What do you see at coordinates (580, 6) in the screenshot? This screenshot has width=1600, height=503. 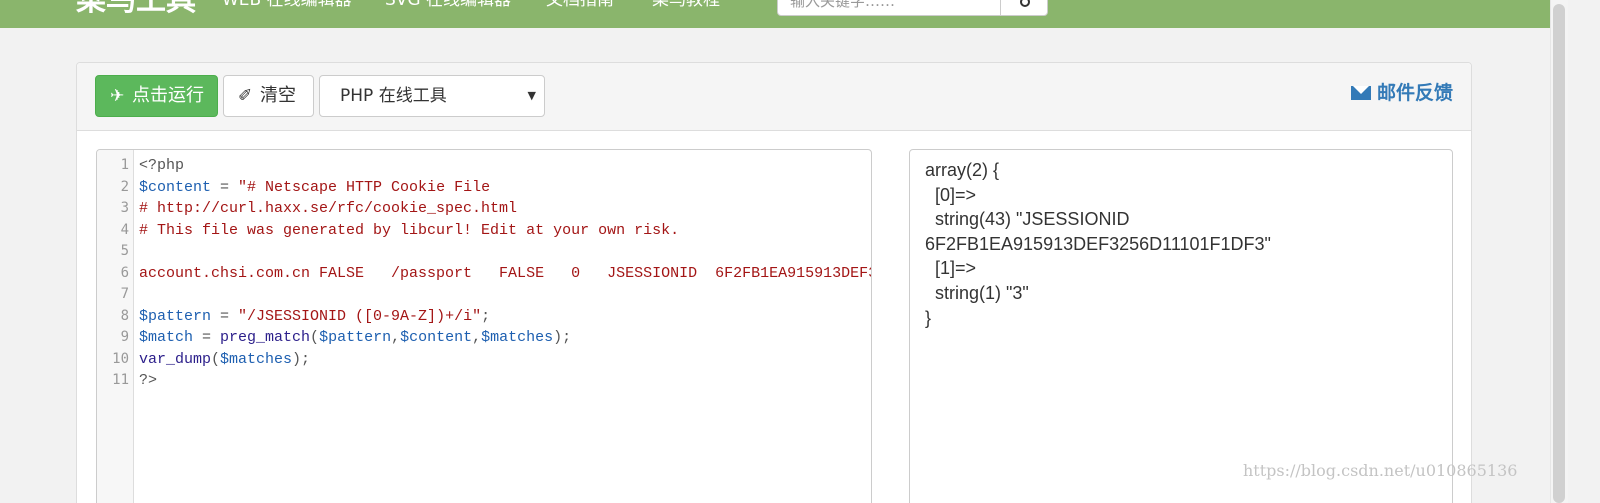 I see `nav-docs: 文档指南` at bounding box center [580, 6].